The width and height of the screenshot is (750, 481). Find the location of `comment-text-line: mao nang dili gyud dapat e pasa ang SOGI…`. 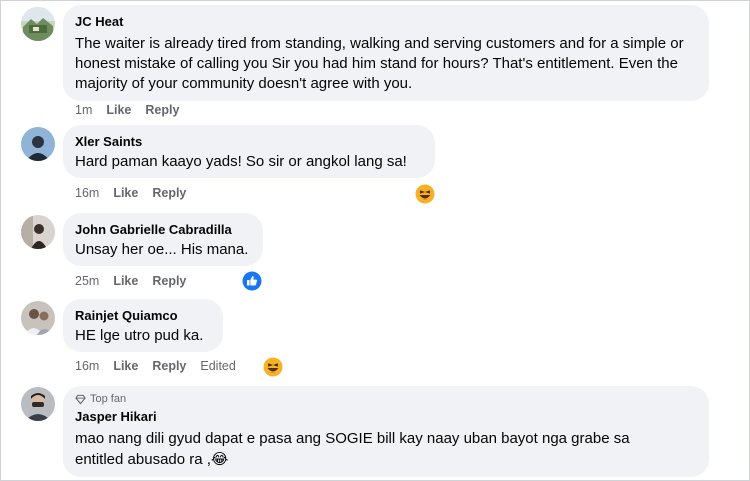

comment-text-line: mao nang dili gyud dapat e pasa ang SOGI… is located at coordinates (352, 438).